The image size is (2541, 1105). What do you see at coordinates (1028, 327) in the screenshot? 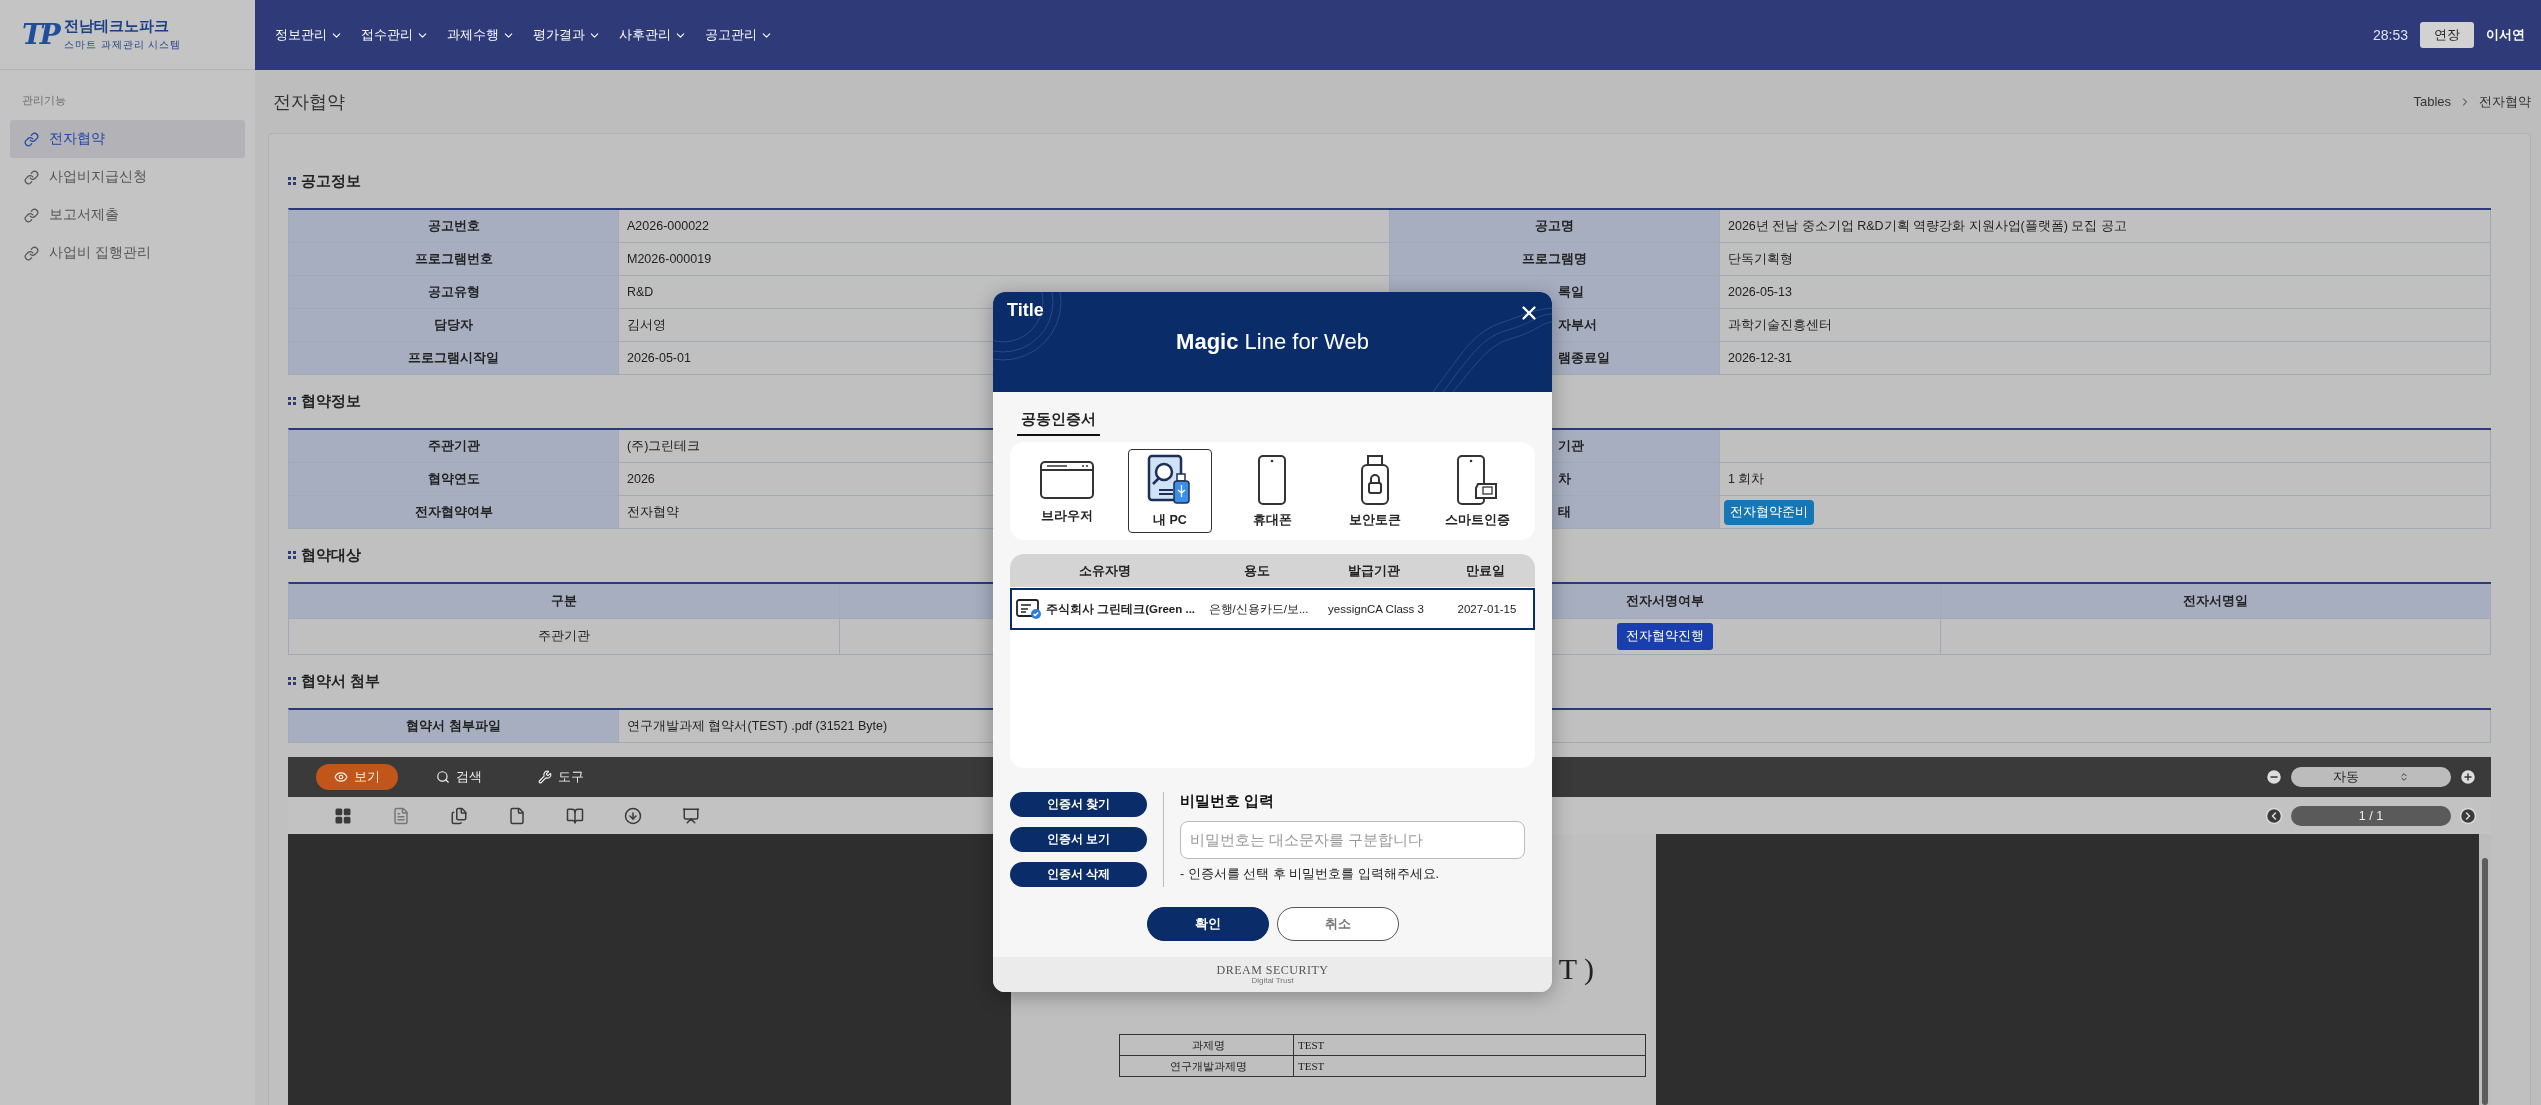
I see `arc-decoration-drawing` at bounding box center [1028, 327].